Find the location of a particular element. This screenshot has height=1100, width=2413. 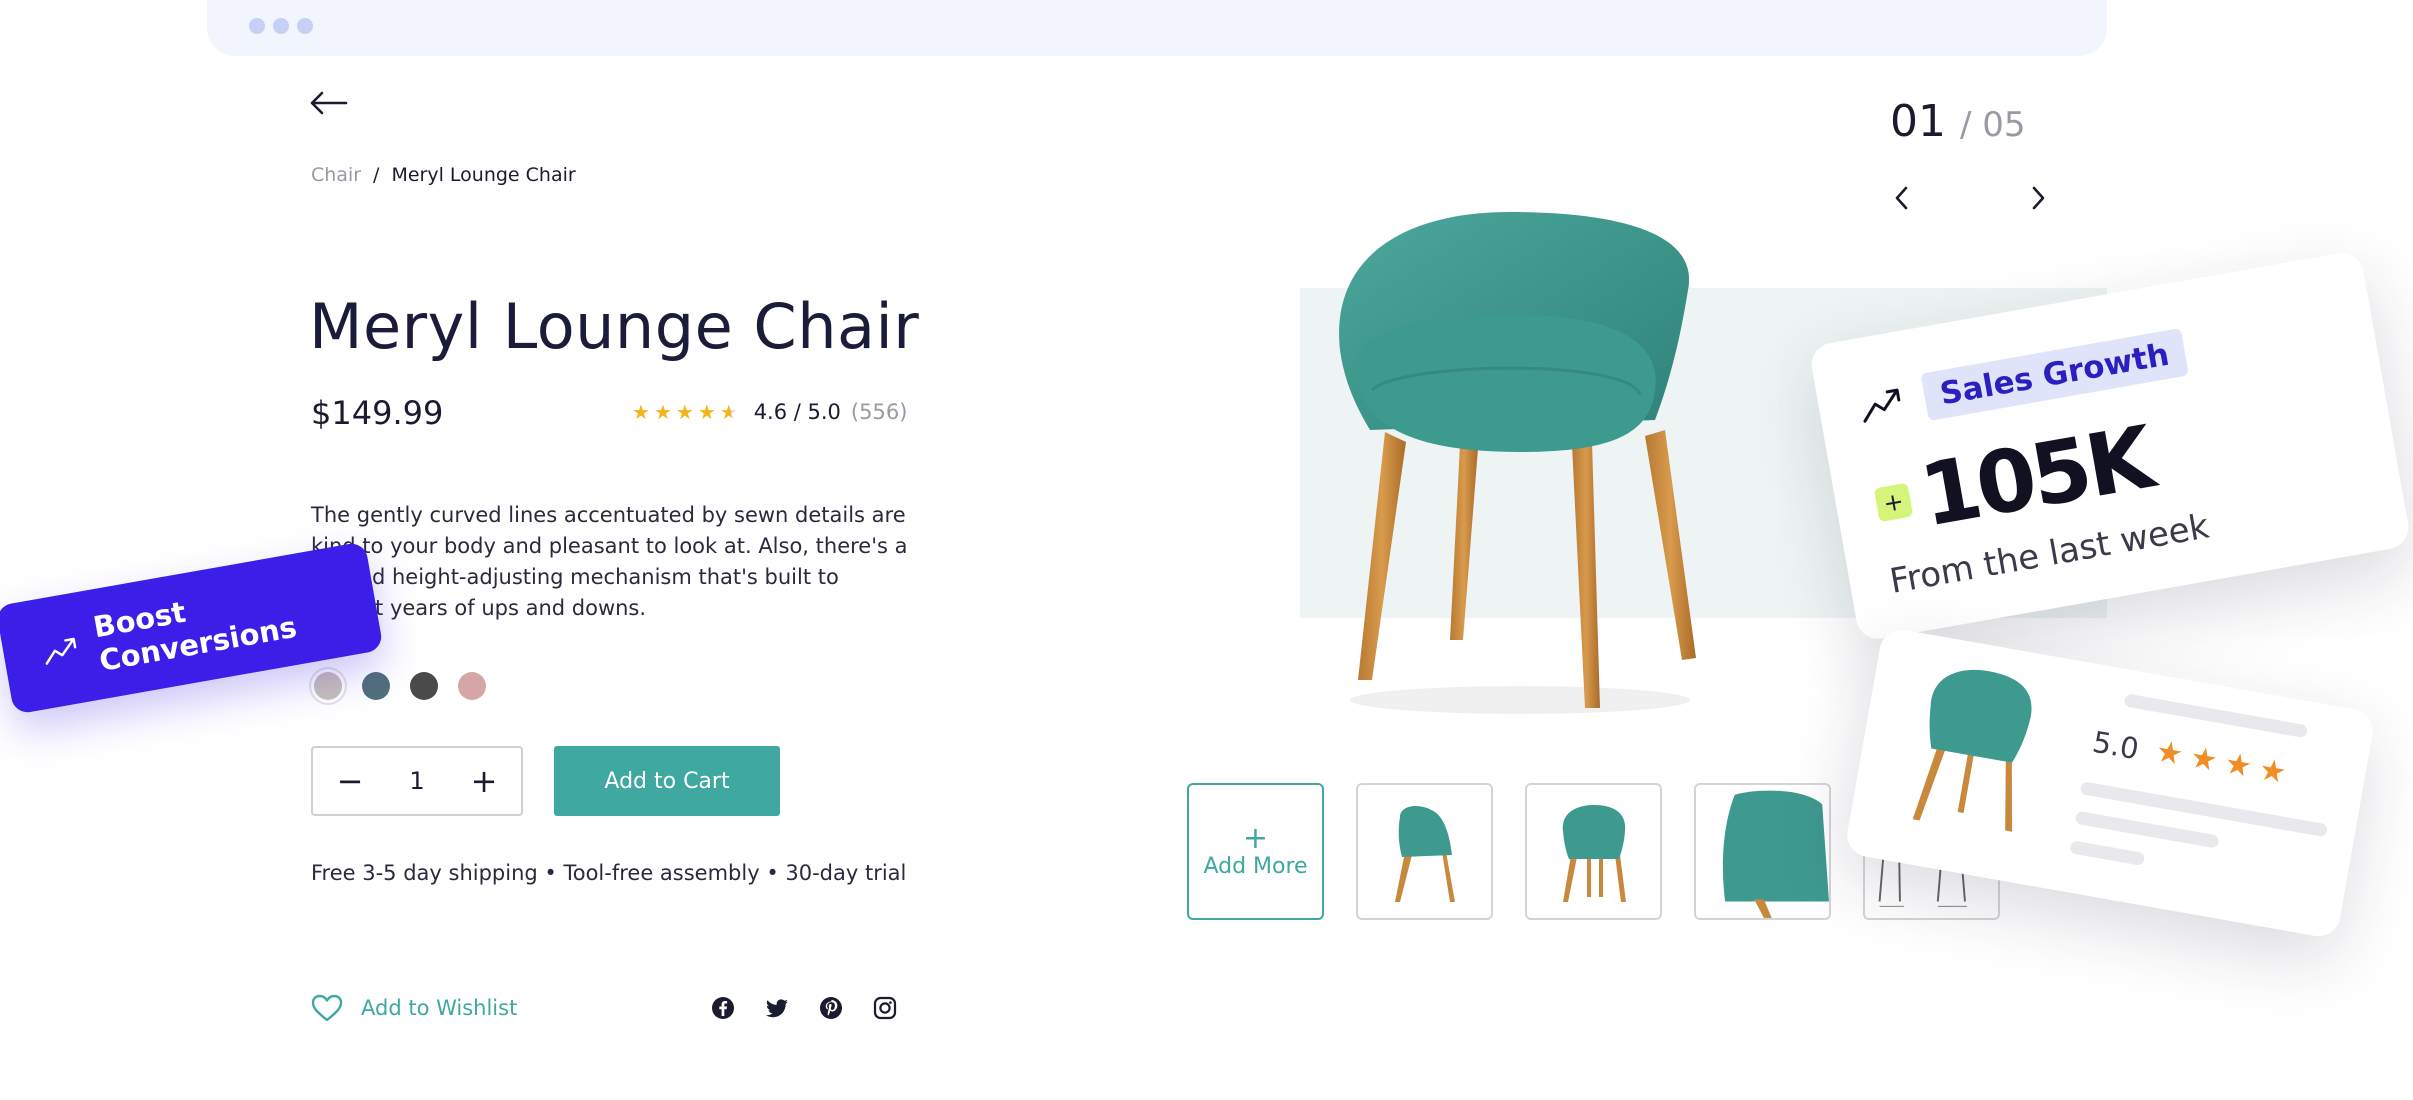

twitter-icon is located at coordinates (777, 1008).